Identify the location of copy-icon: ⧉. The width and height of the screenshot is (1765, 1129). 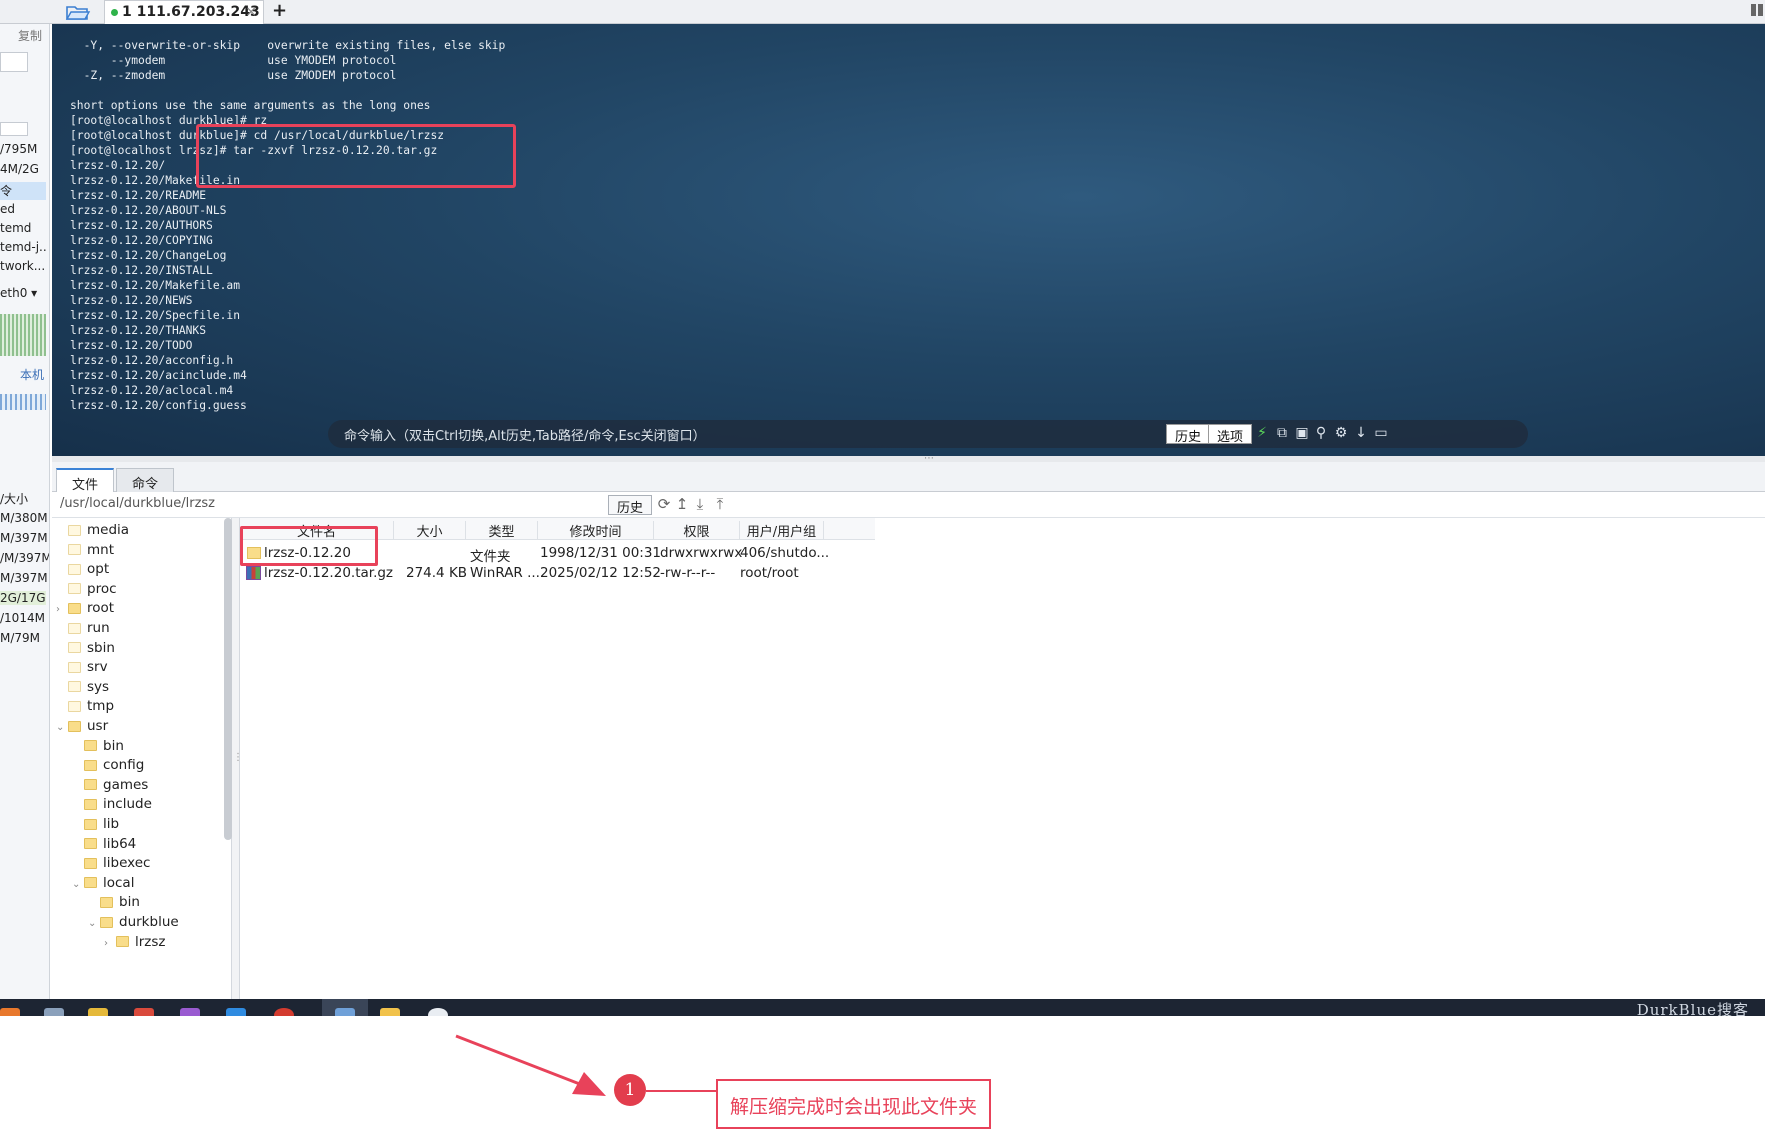
(1282, 433).